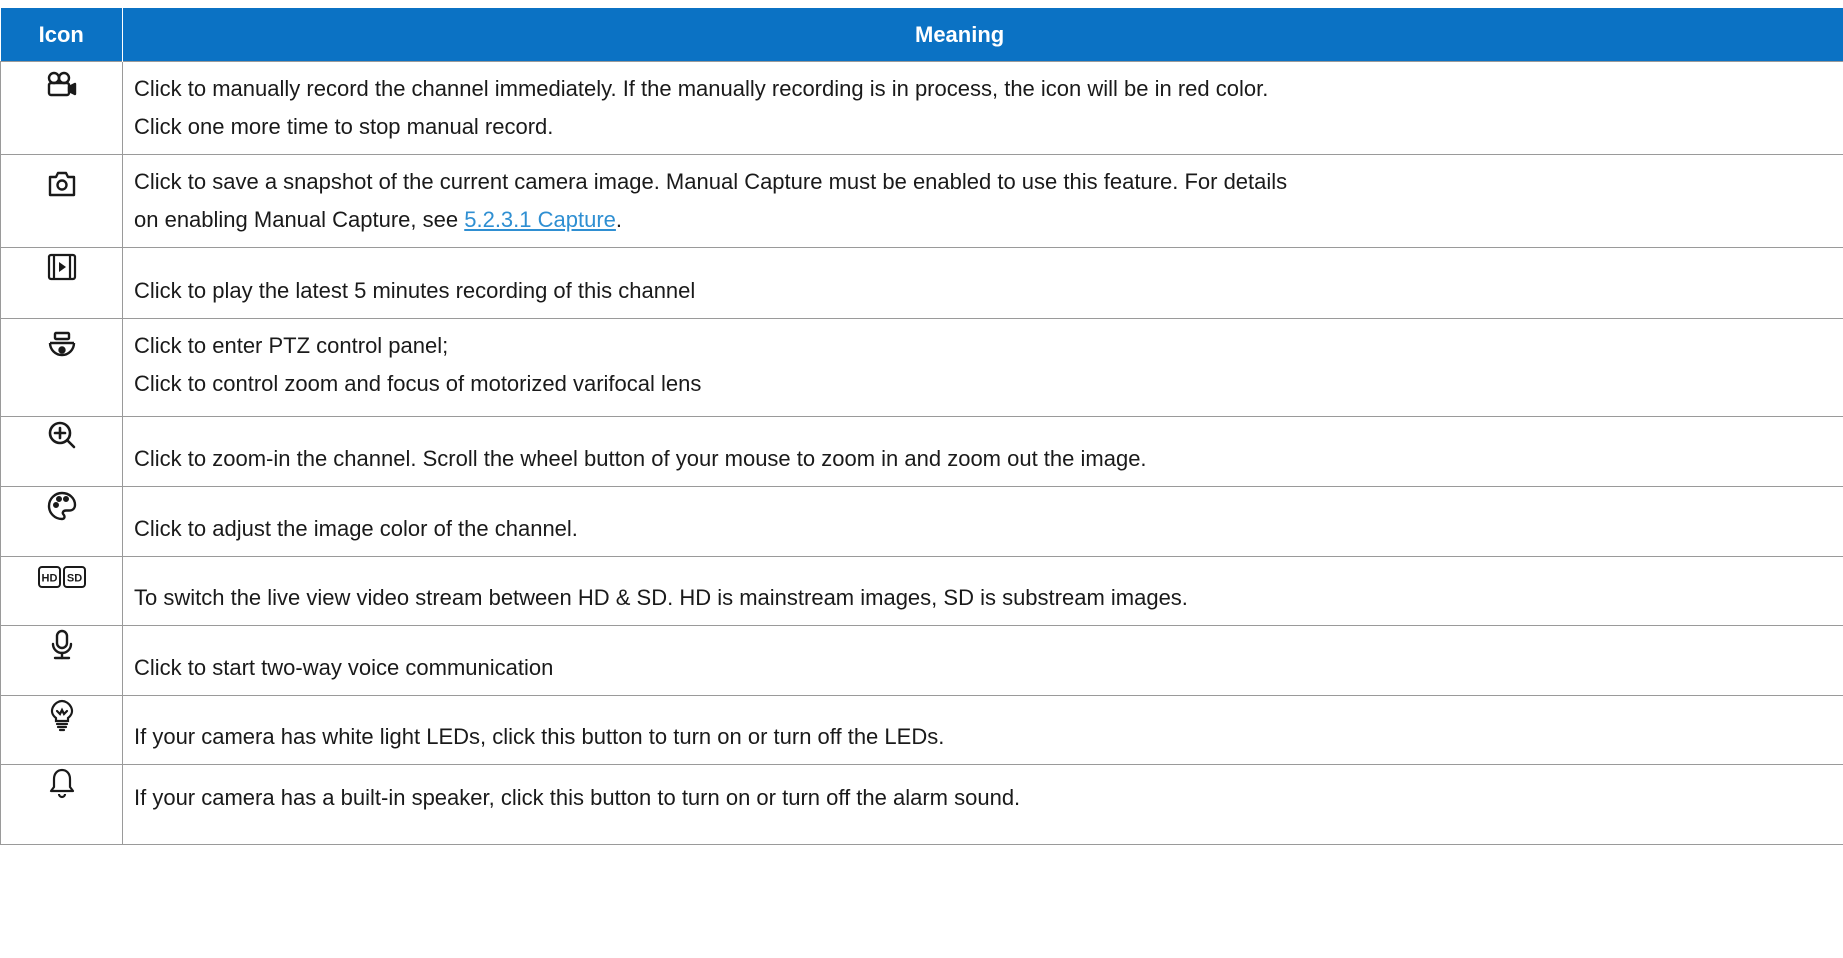 Image resolution: width=1843 pixels, height=958 pixels. Describe the element at coordinates (62, 784) in the screenshot. I see `alarm-bell-icon` at that location.